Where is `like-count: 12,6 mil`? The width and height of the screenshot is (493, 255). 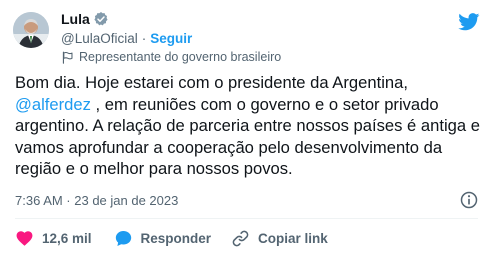
like-count: 12,6 mil is located at coordinates (67, 238).